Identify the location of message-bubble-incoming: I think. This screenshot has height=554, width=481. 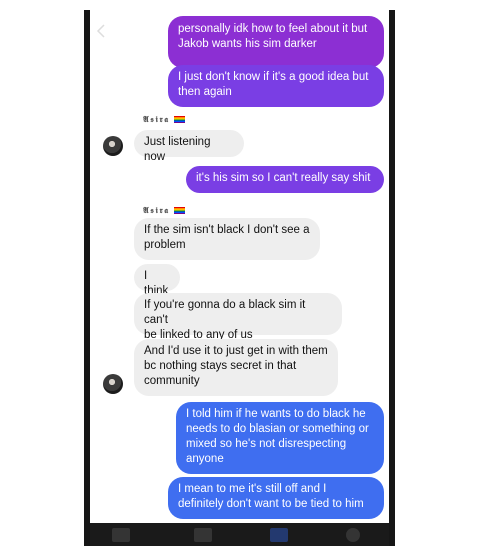
(157, 280).